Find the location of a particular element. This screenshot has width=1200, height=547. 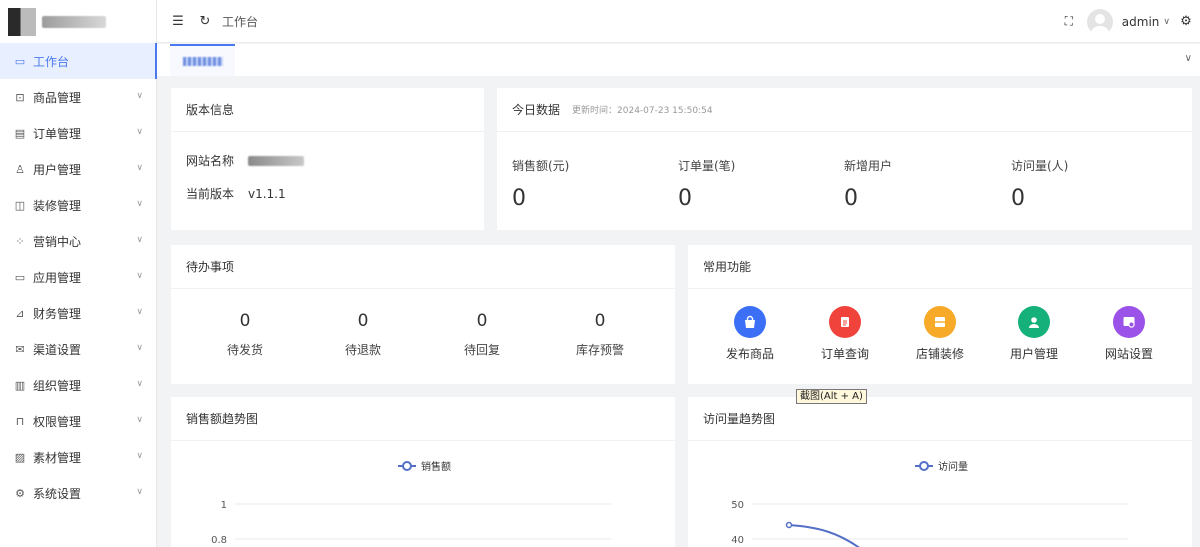

sidebar-item-dashboard: ▭ 工作台 is located at coordinates (78, 61).